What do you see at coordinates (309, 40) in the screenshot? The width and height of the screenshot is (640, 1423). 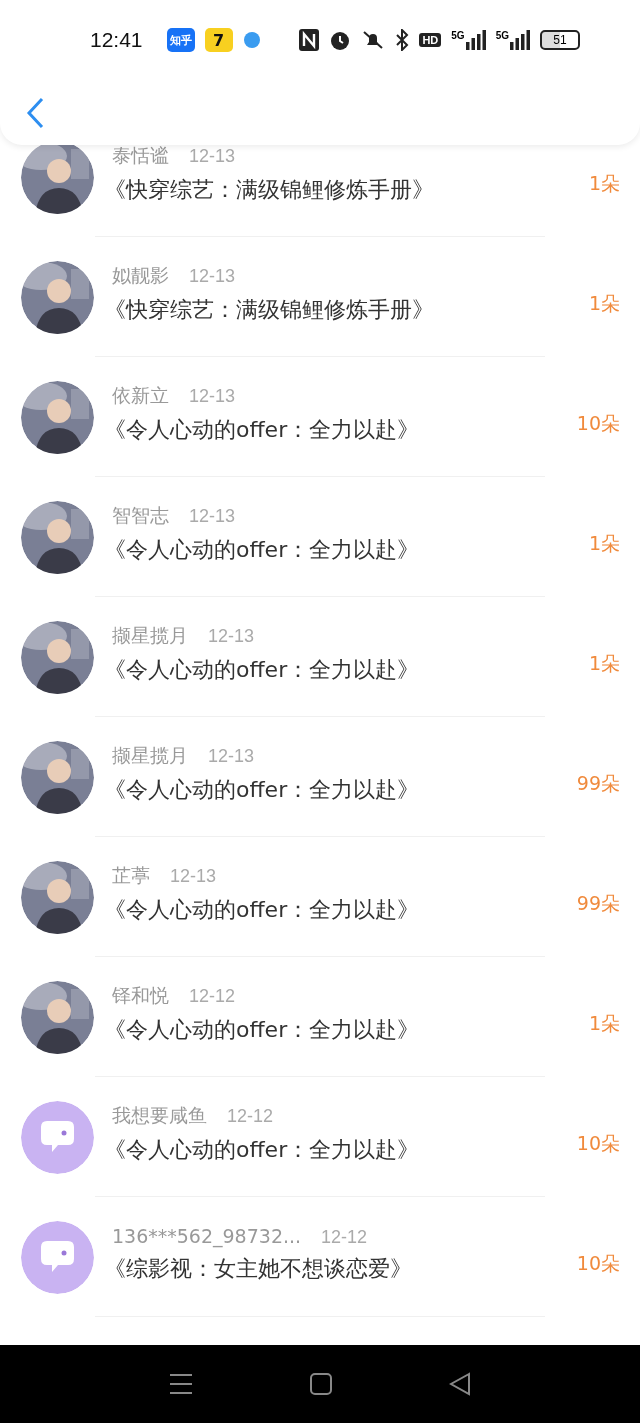 I see `nfc-icon` at bounding box center [309, 40].